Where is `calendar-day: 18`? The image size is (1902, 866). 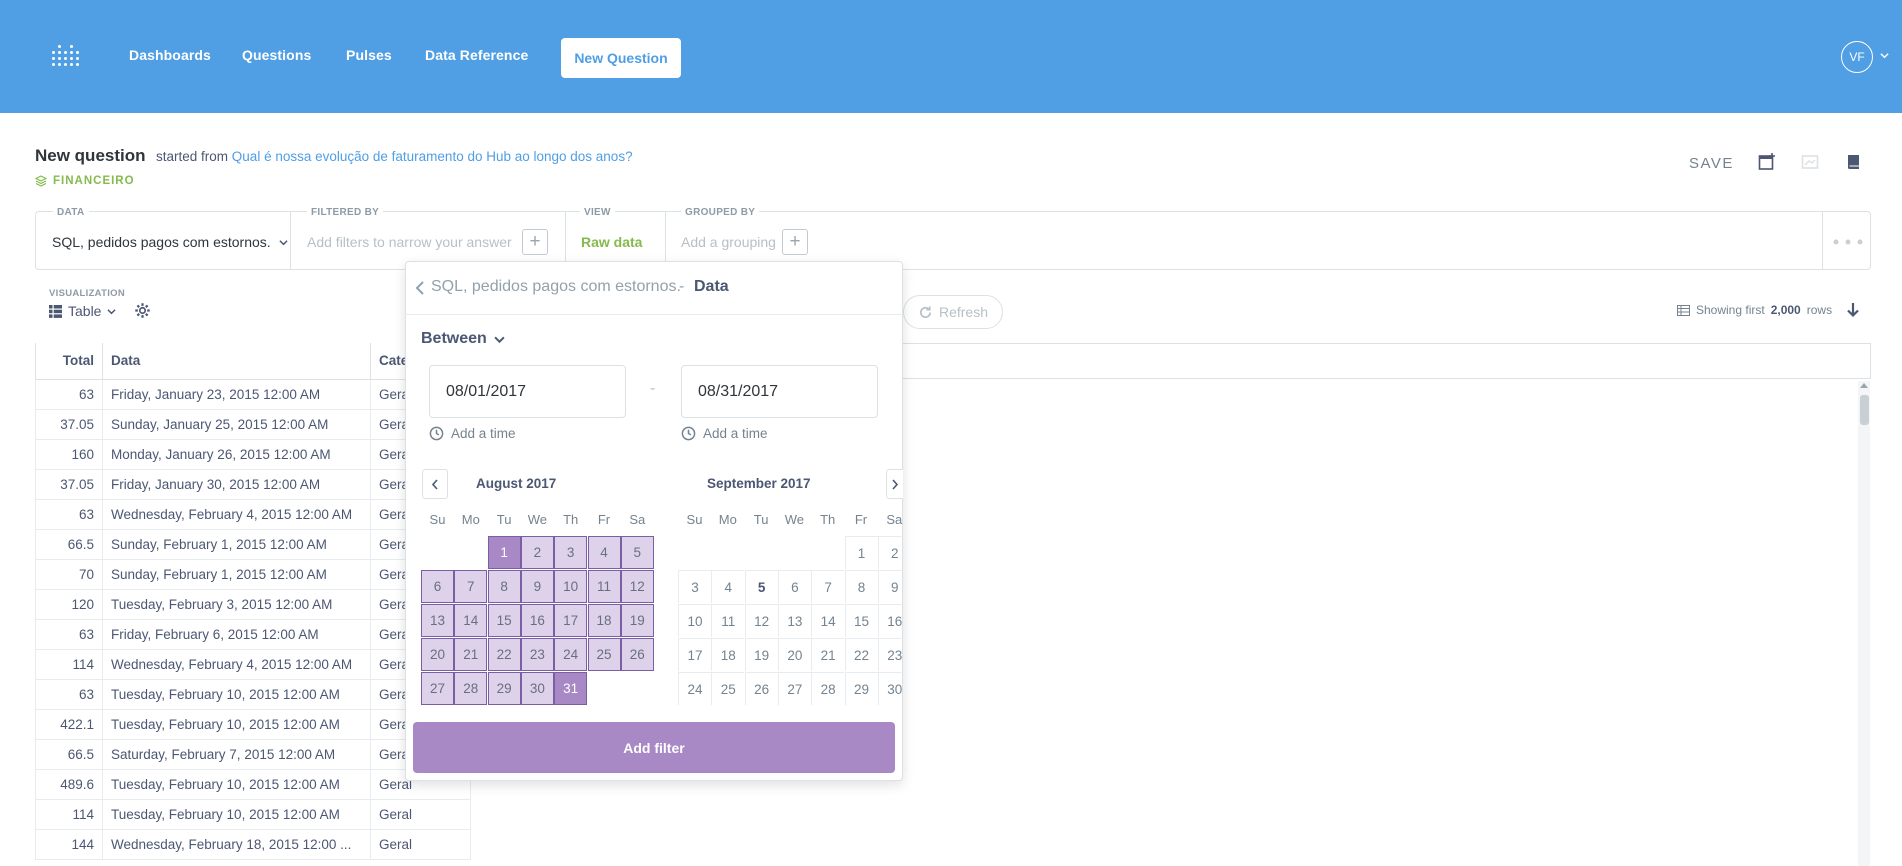 calendar-day: 18 is located at coordinates (604, 620).